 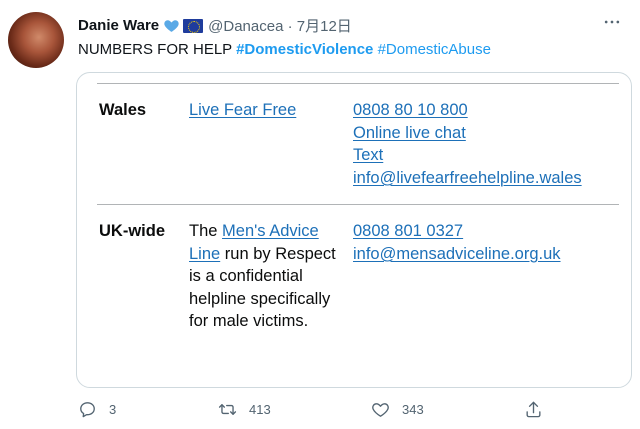 What do you see at coordinates (533, 409) in the screenshot?
I see `share-icon` at bounding box center [533, 409].